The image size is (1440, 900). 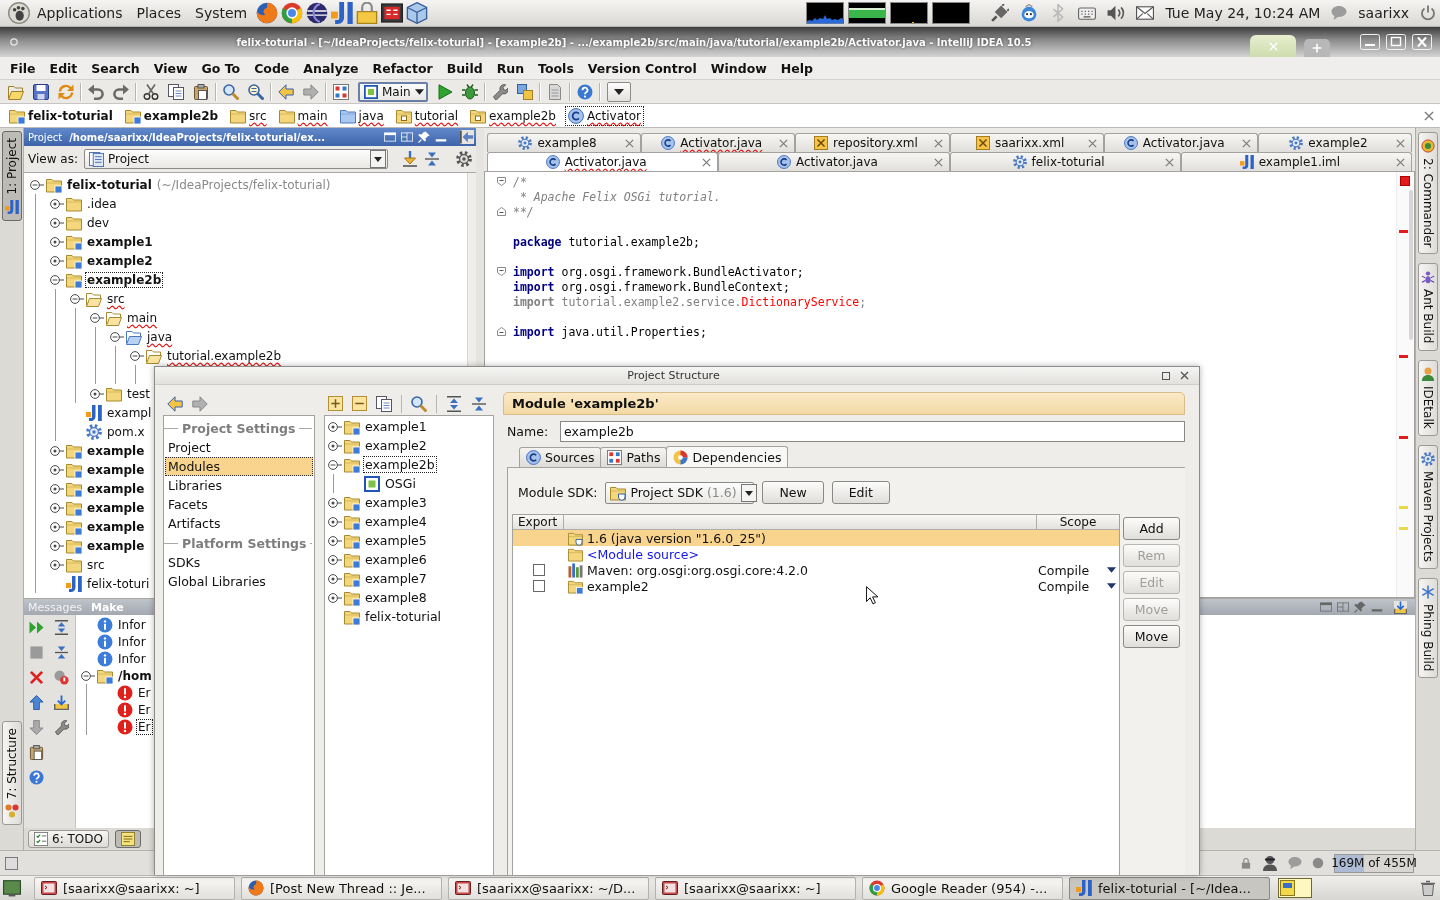 I want to click on square-icon, so click(x=11, y=863).